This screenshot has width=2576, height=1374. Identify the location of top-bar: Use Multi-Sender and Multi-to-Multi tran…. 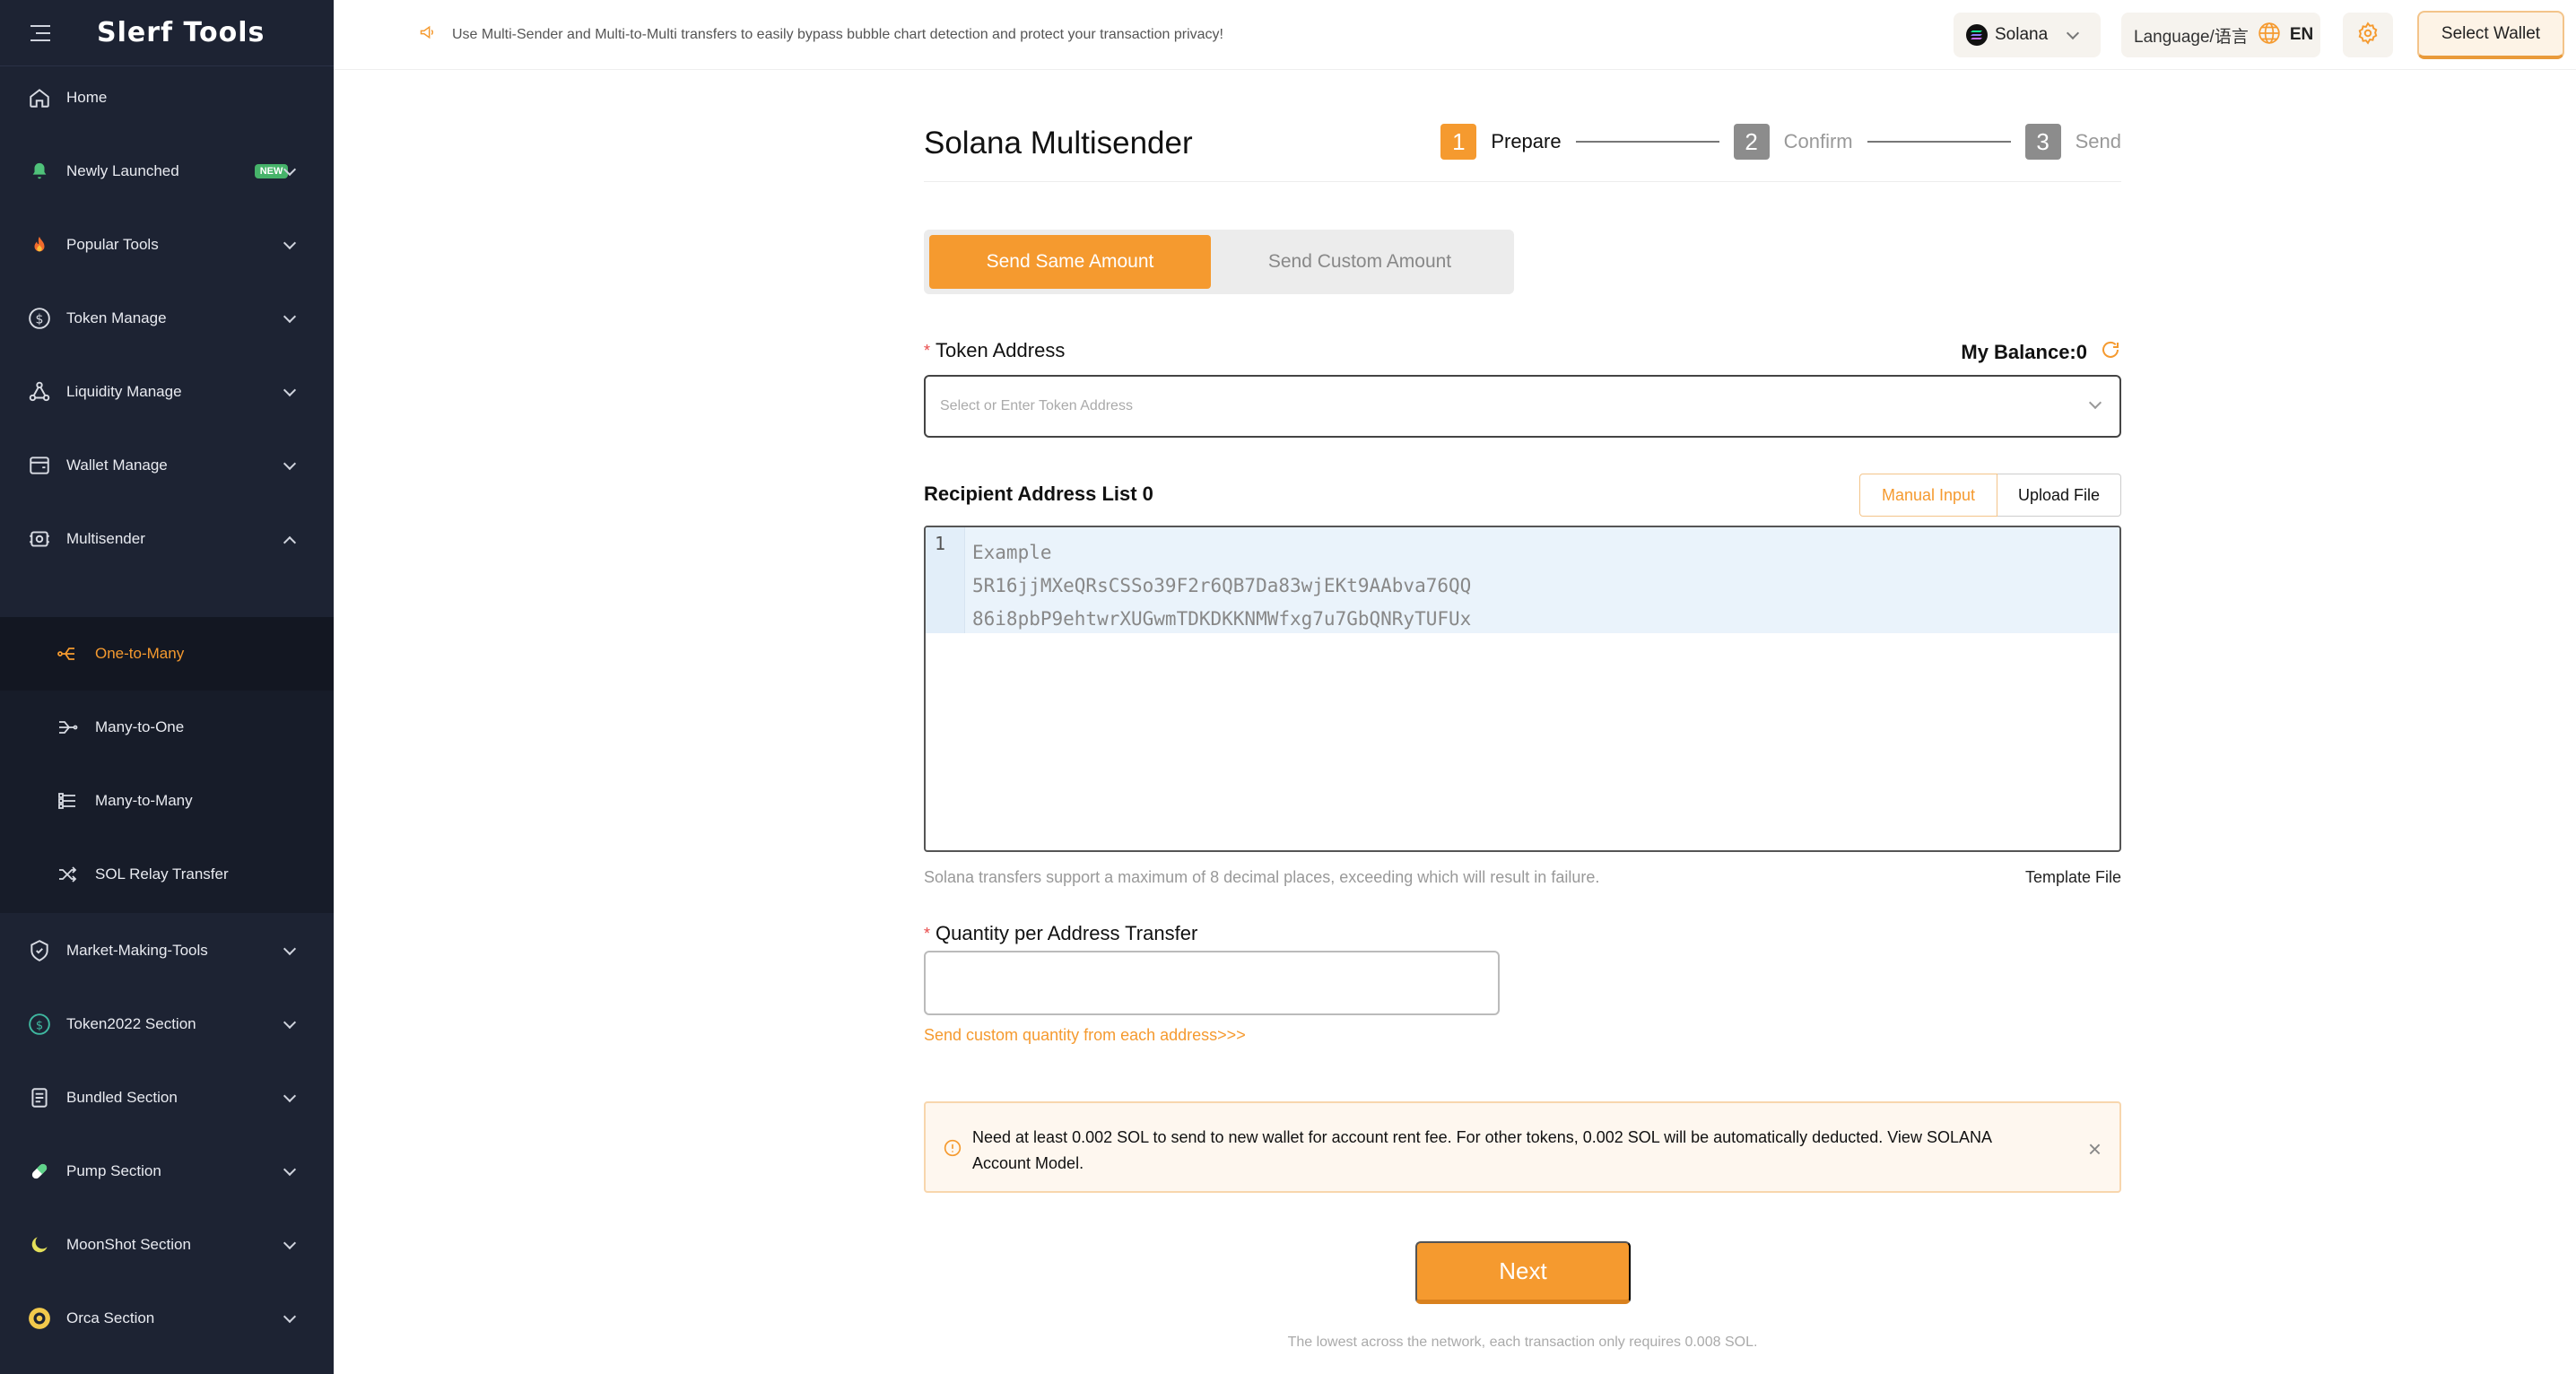
(1455, 35).